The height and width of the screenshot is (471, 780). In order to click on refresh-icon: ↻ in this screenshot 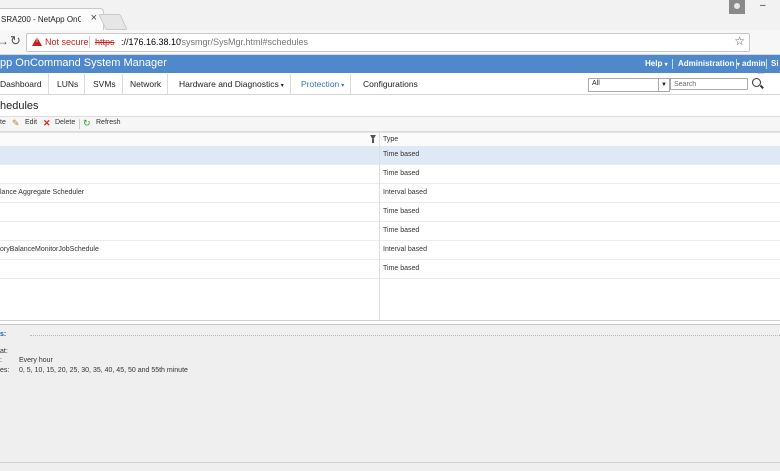, I will do `click(87, 123)`.